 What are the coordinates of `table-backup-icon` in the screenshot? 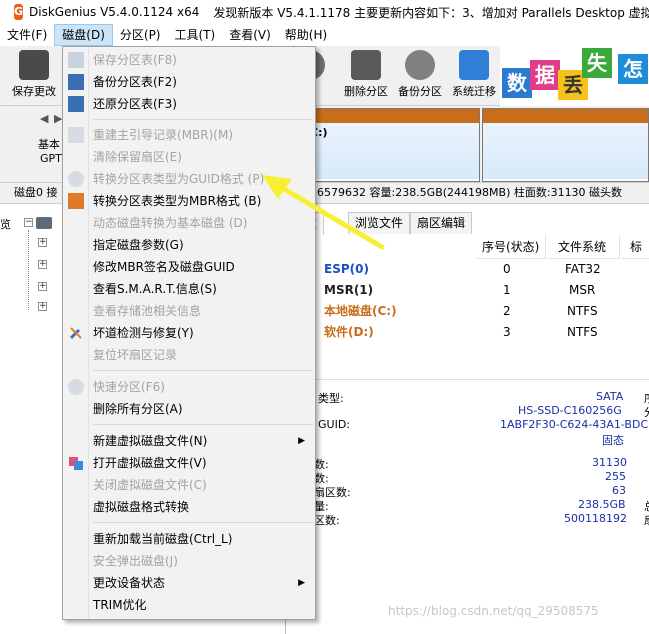 It's located at (76, 82).